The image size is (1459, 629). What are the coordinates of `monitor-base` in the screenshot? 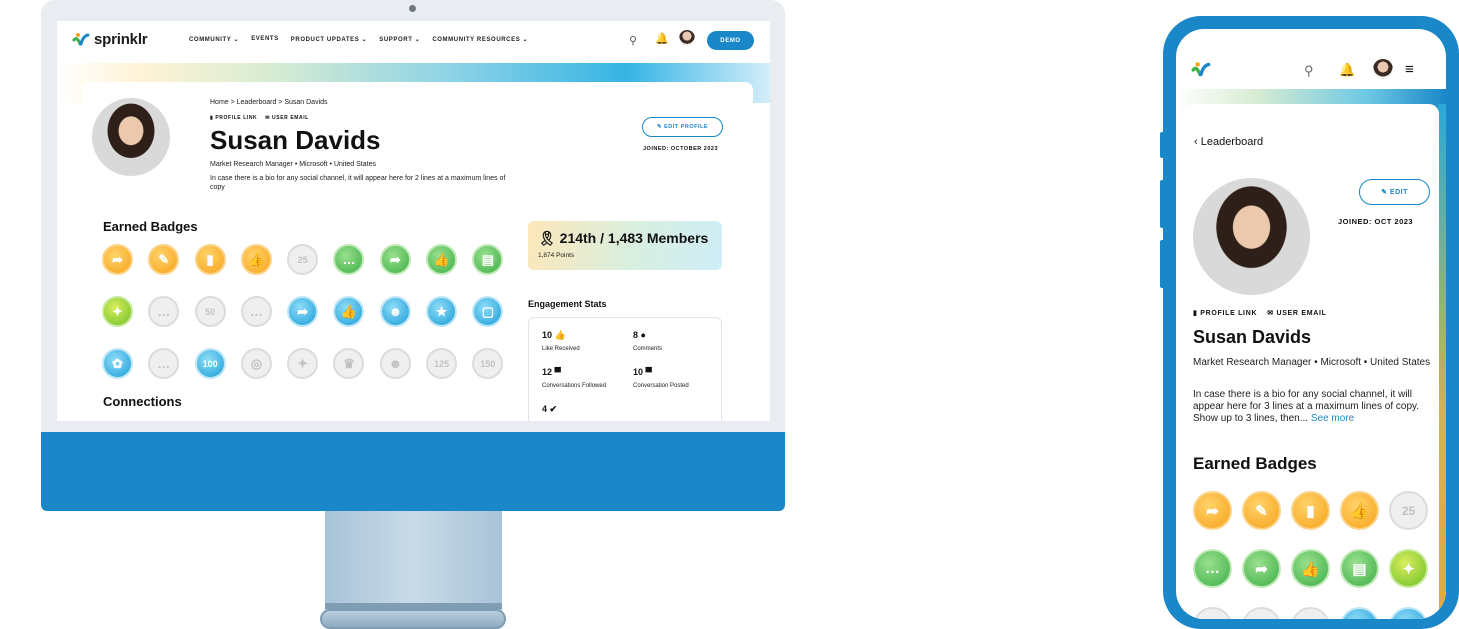 It's located at (413, 619).